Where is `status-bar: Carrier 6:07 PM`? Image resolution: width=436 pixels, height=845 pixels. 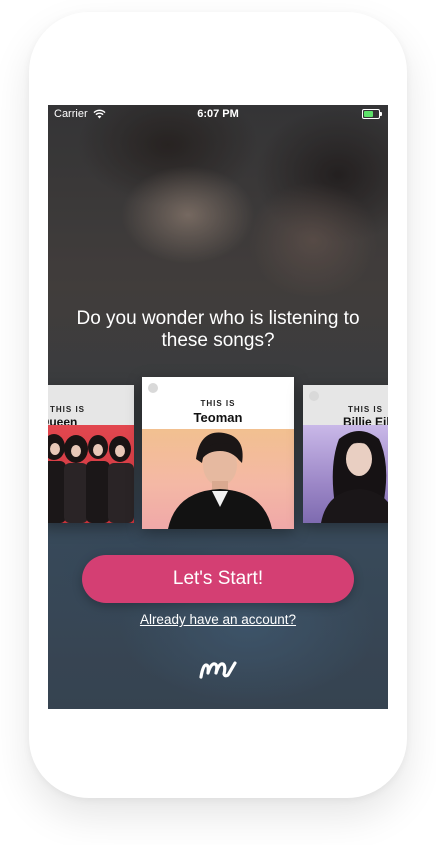 status-bar: Carrier 6:07 PM is located at coordinates (218, 115).